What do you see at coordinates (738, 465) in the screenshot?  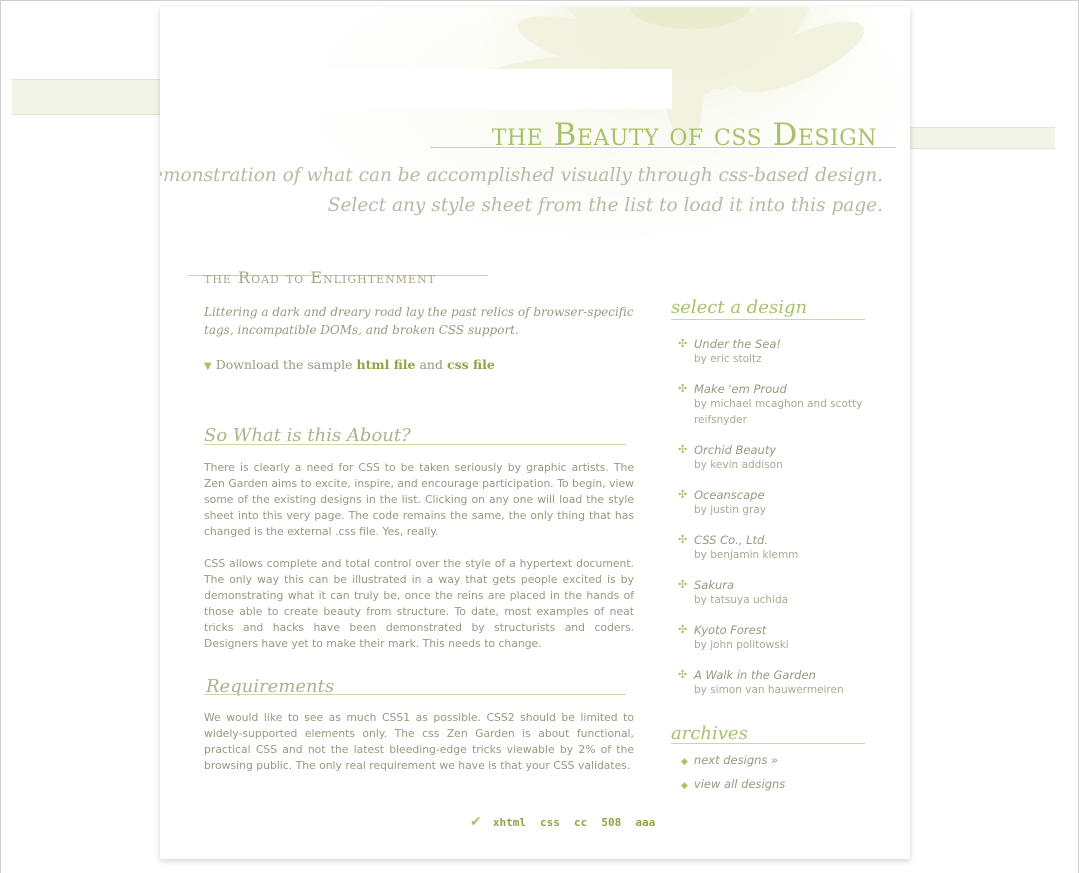 I see `design-author: by kevin addison` at bounding box center [738, 465].